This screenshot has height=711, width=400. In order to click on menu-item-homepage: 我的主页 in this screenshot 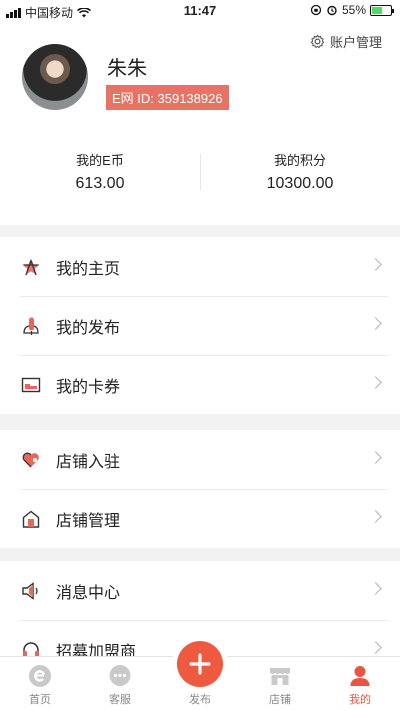, I will do `click(200, 266)`.